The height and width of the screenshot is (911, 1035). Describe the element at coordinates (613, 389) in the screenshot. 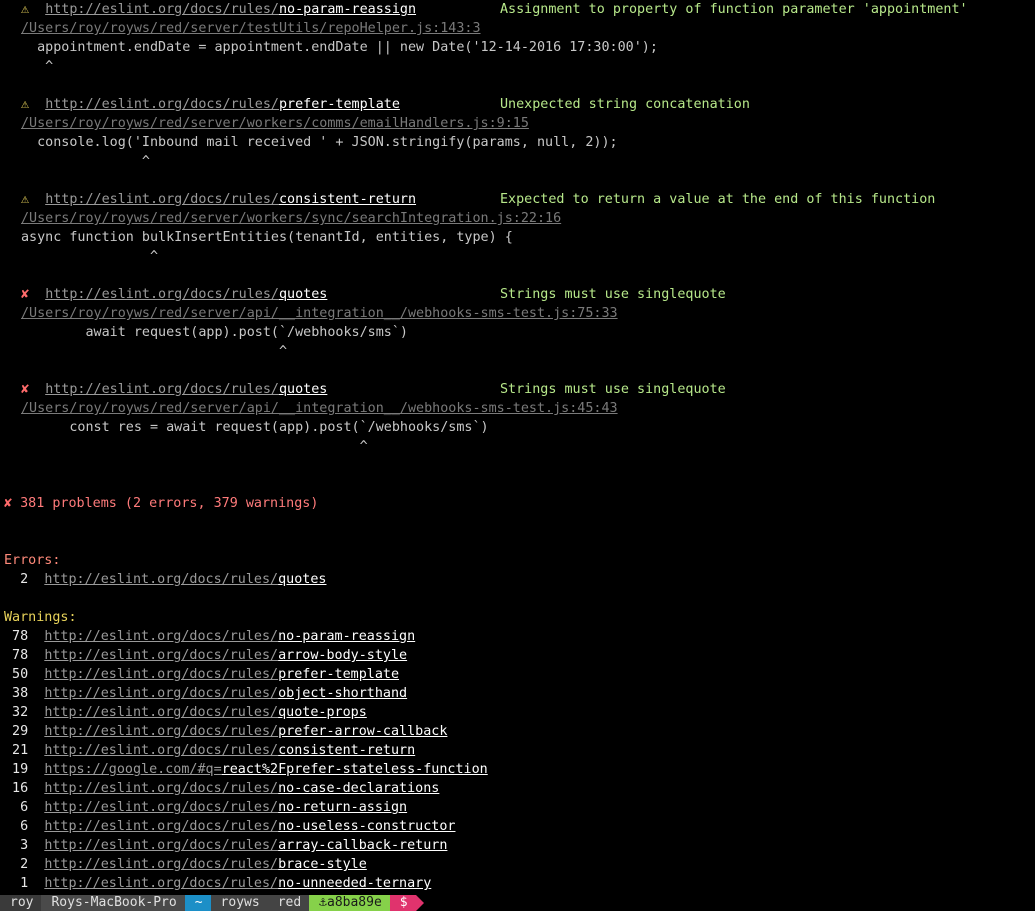

I see `issue-message: Strings must use singlequote` at that location.